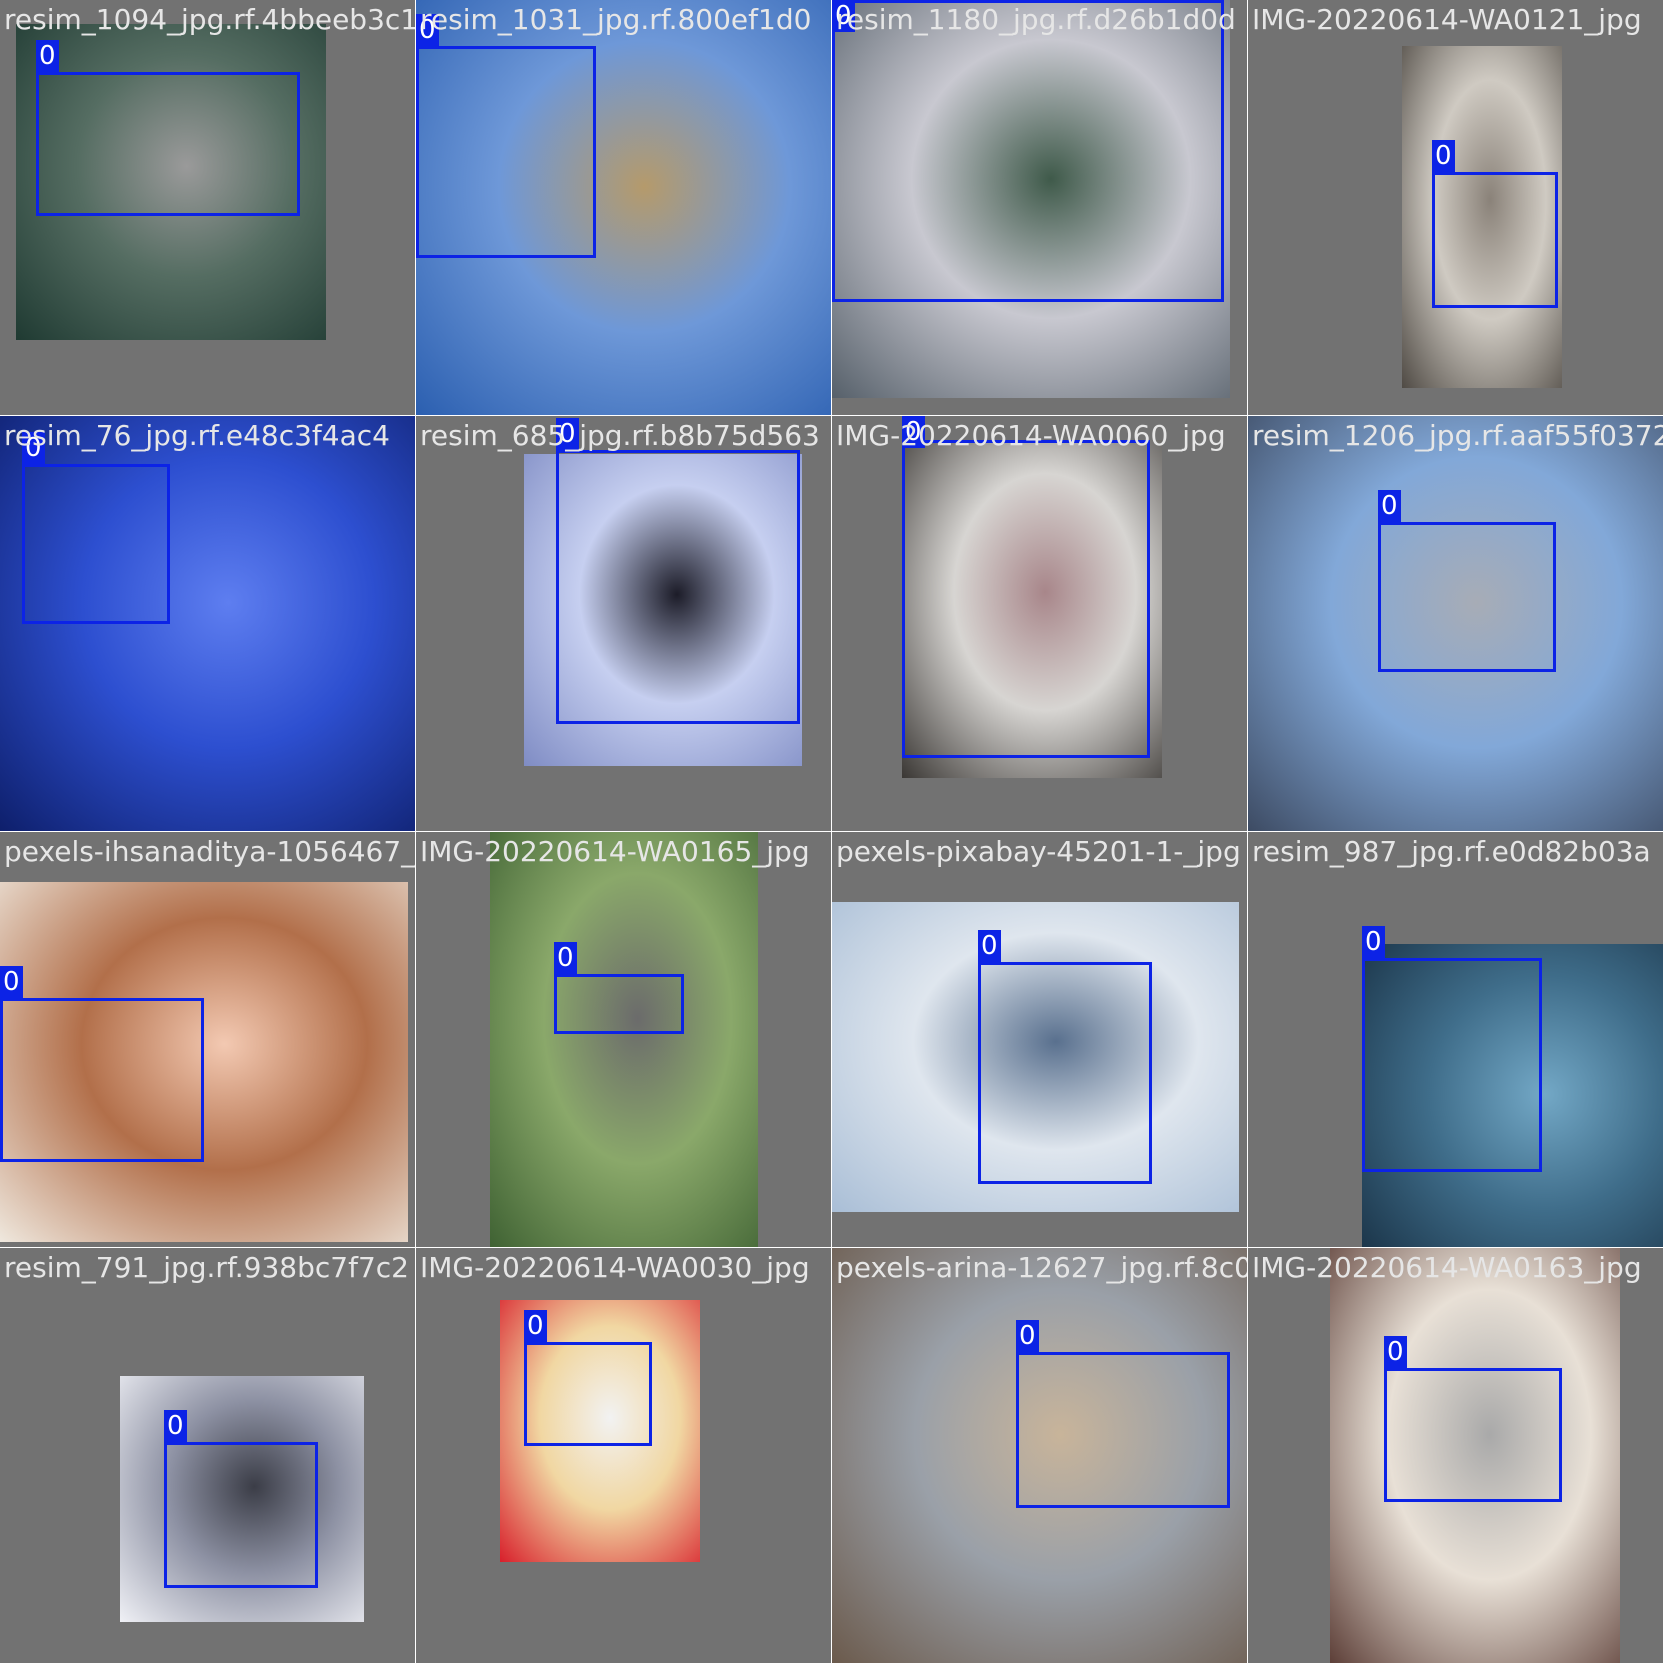 The height and width of the screenshot is (1664, 1664). What do you see at coordinates (1038, 851) in the screenshot?
I see `image-filename: pexels-pixabay-45201-1-_jpg` at bounding box center [1038, 851].